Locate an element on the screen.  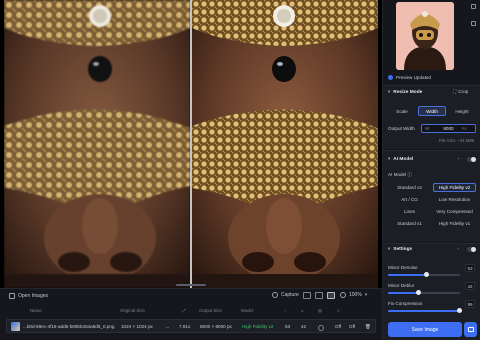
model-standard-v1: Standard v1 is located at coordinates (409, 223).